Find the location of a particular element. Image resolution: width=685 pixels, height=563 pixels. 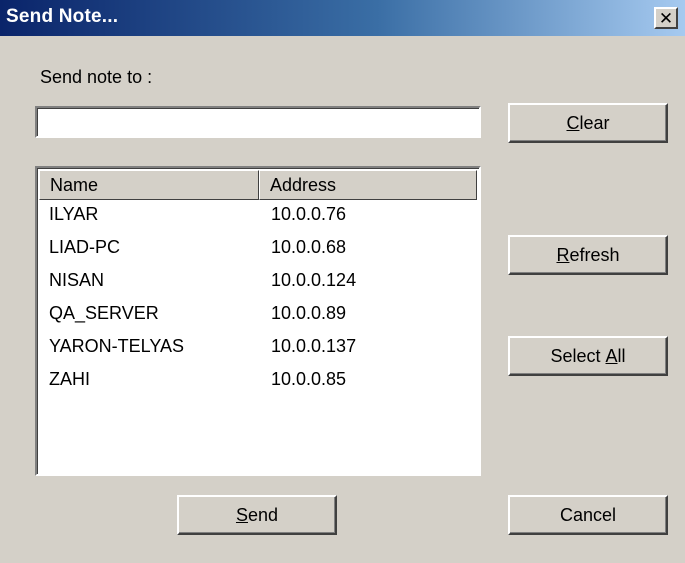

list-item-name: ZAHI is located at coordinates (70, 379).